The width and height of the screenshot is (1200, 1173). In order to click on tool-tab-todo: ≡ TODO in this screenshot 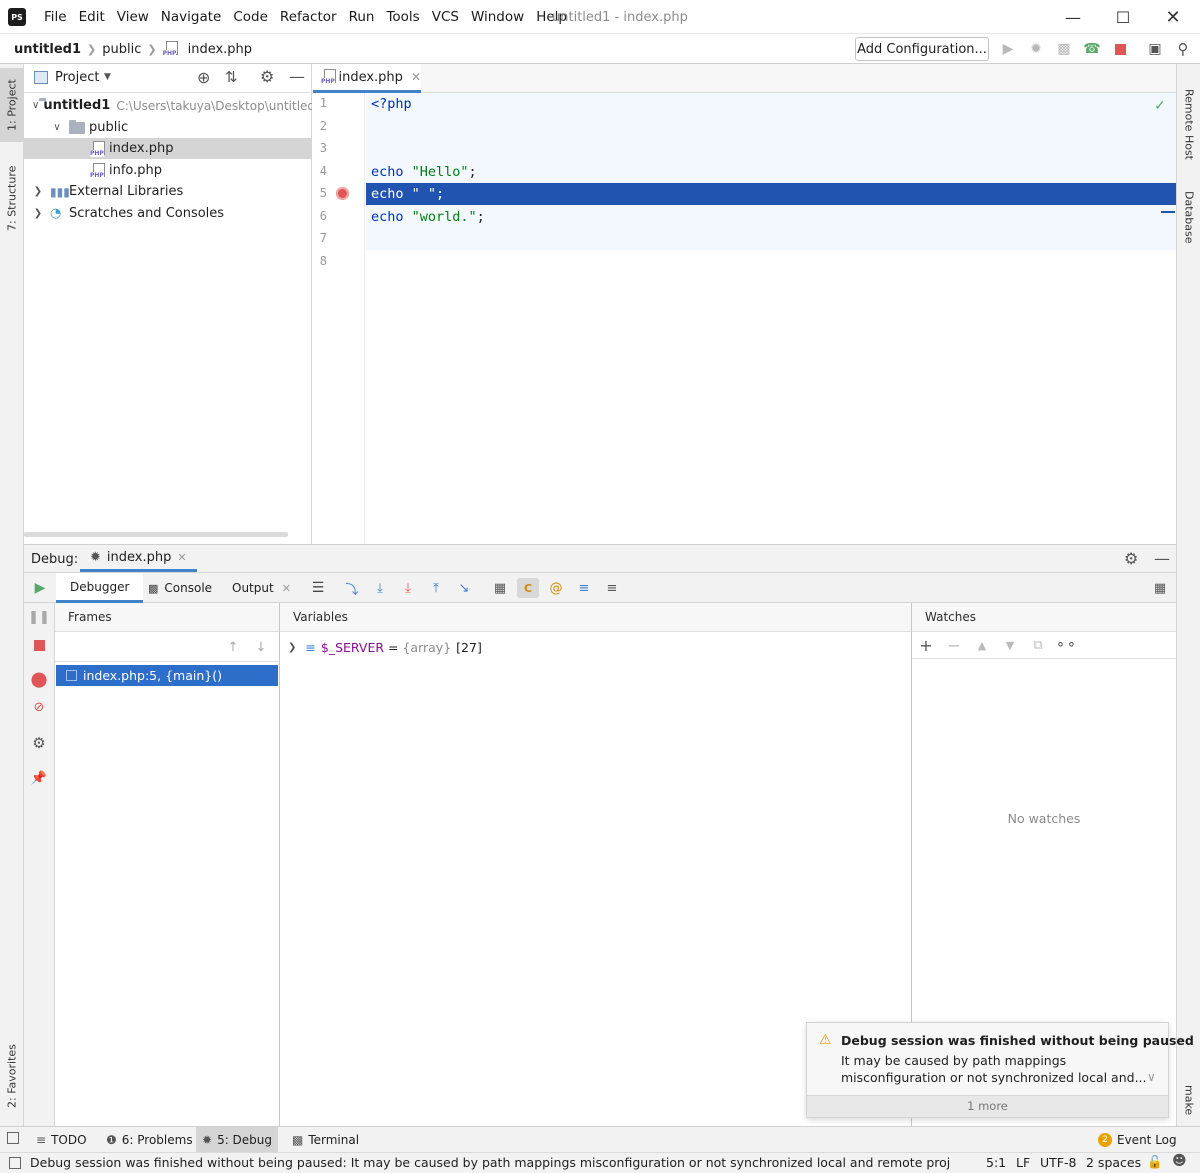, I will do `click(61, 1140)`.